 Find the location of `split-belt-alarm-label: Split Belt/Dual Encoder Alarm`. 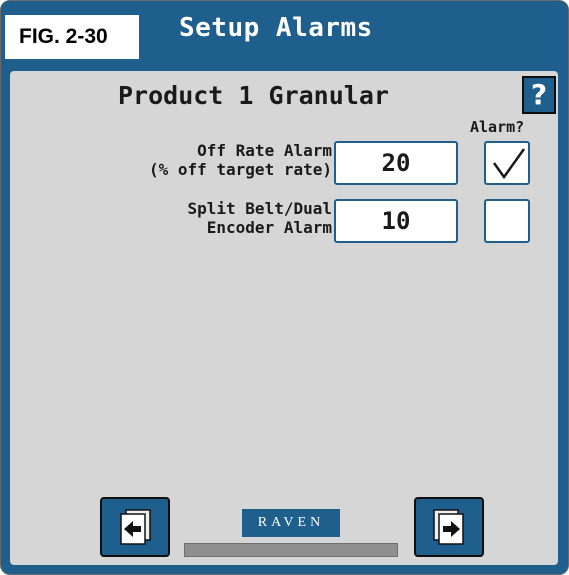

split-belt-alarm-label: Split Belt/Dual Encoder Alarm is located at coordinates (260, 218).